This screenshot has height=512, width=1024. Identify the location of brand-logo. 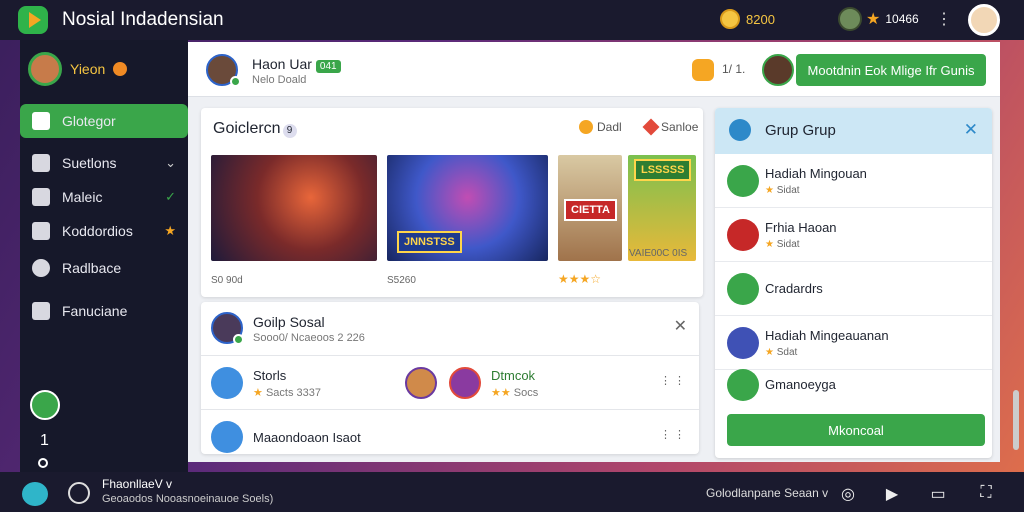
(35, 494).